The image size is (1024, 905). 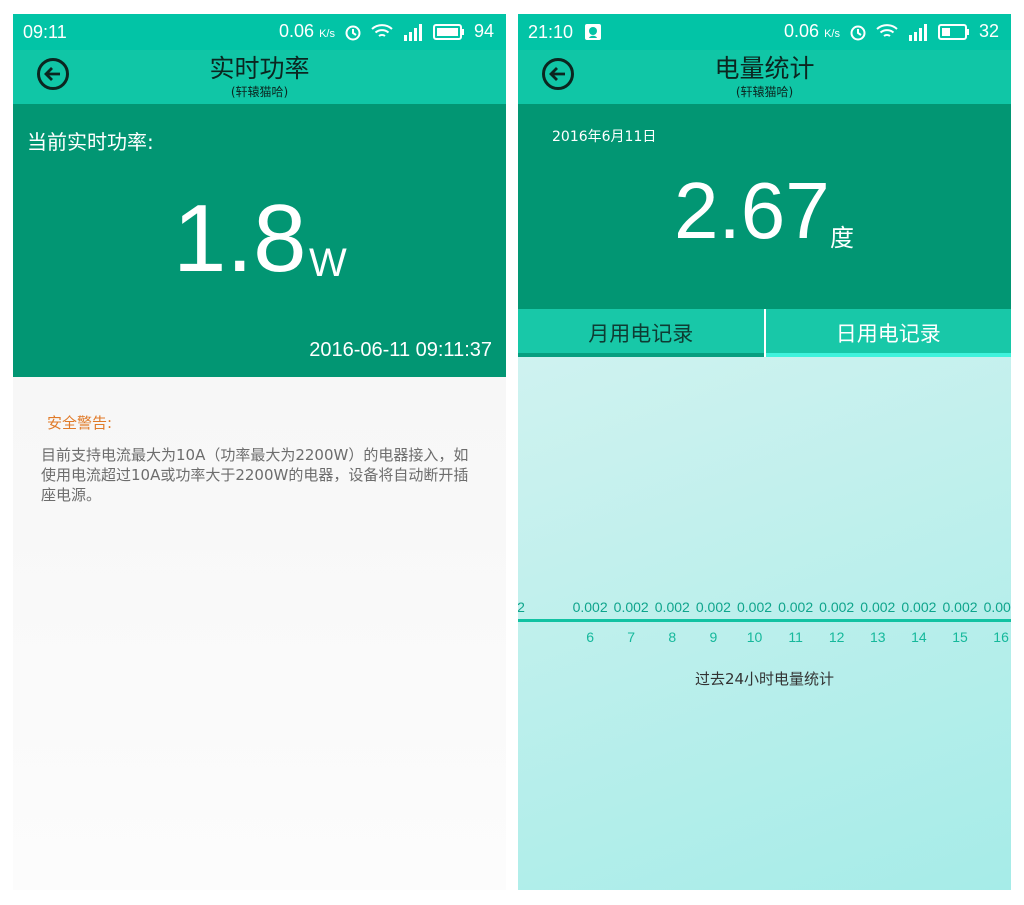 I want to click on tab-daily-record: 日用电记录, so click(x=887, y=333).